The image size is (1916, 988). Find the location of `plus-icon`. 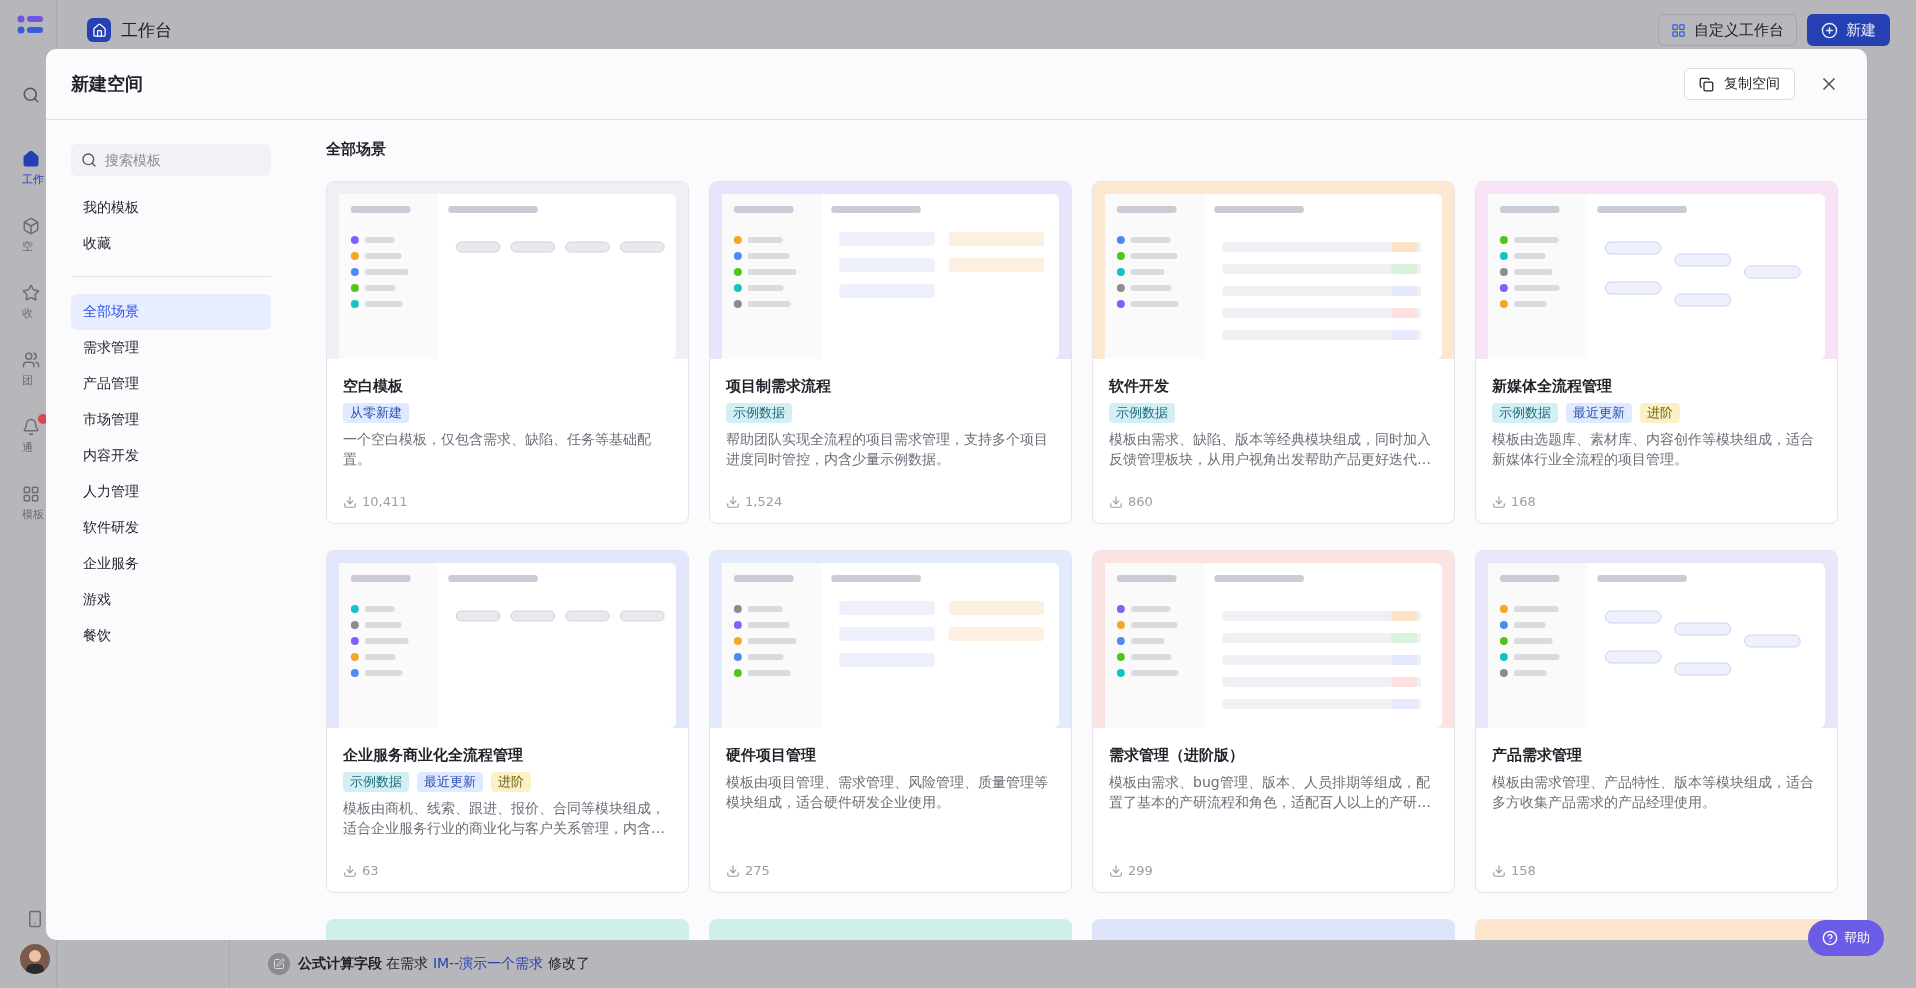

plus-icon is located at coordinates (1829, 30).